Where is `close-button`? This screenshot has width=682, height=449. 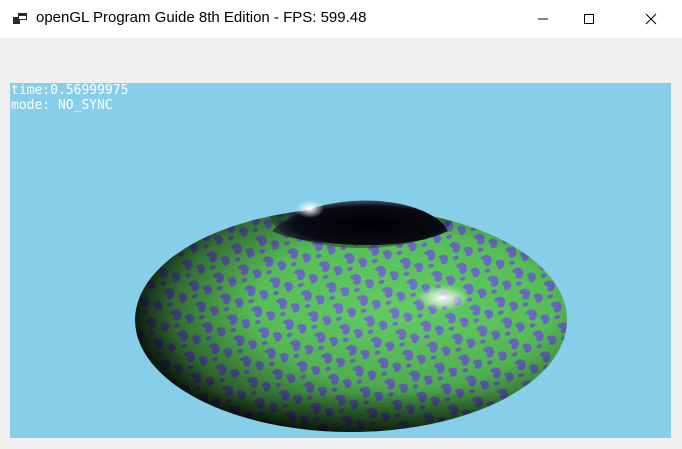 close-button is located at coordinates (651, 19).